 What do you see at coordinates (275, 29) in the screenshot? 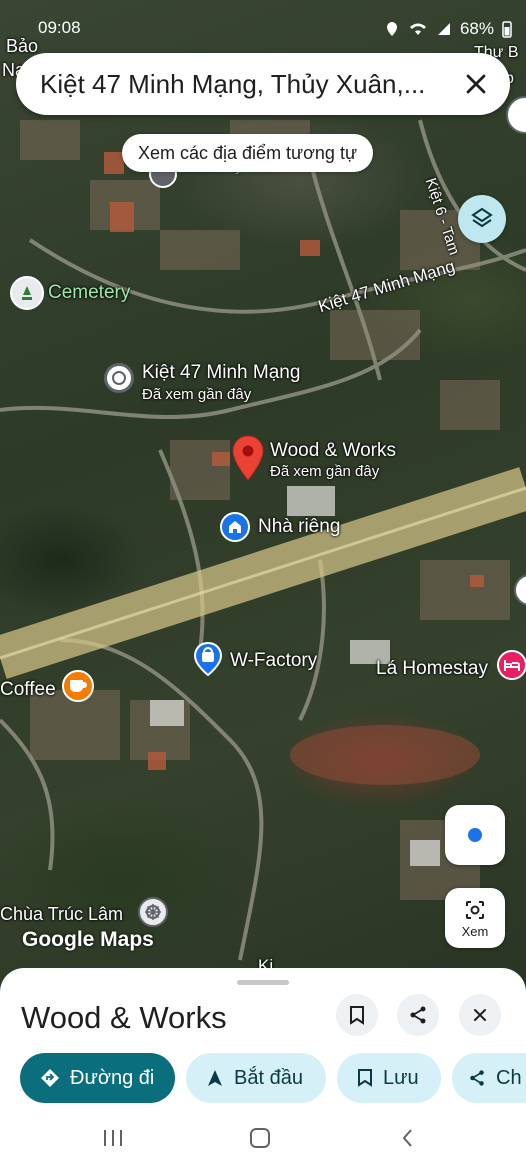
I see `status-bar: 09:08 68%` at bounding box center [275, 29].